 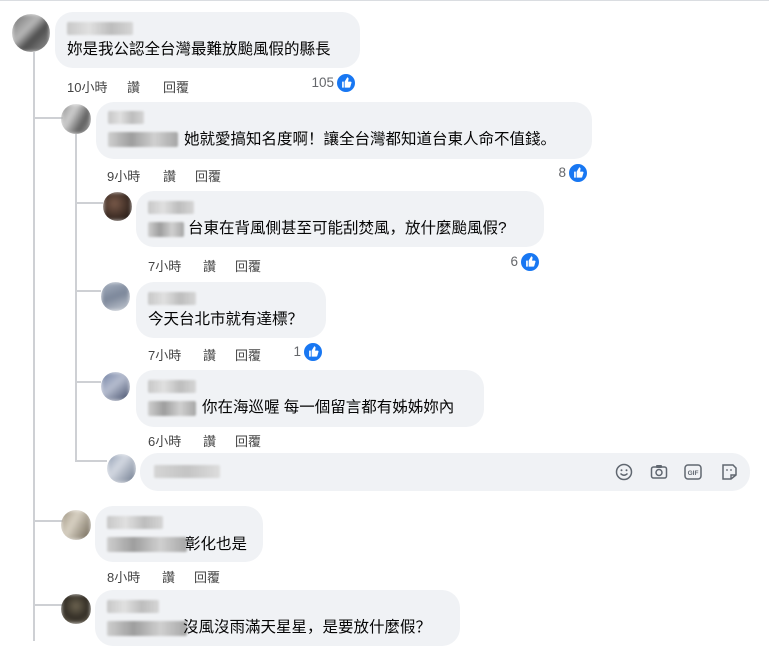 I want to click on top-divider, so click(x=384, y=0).